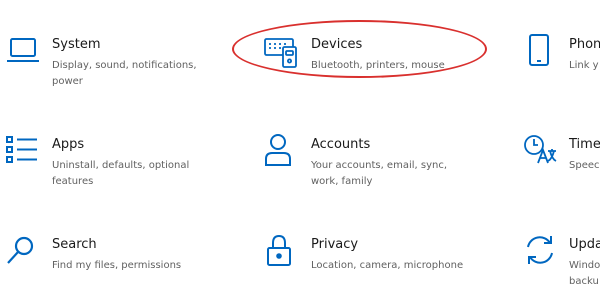 The width and height of the screenshot is (600, 303). What do you see at coordinates (76, 44) in the screenshot?
I see `tile-title: System` at bounding box center [76, 44].